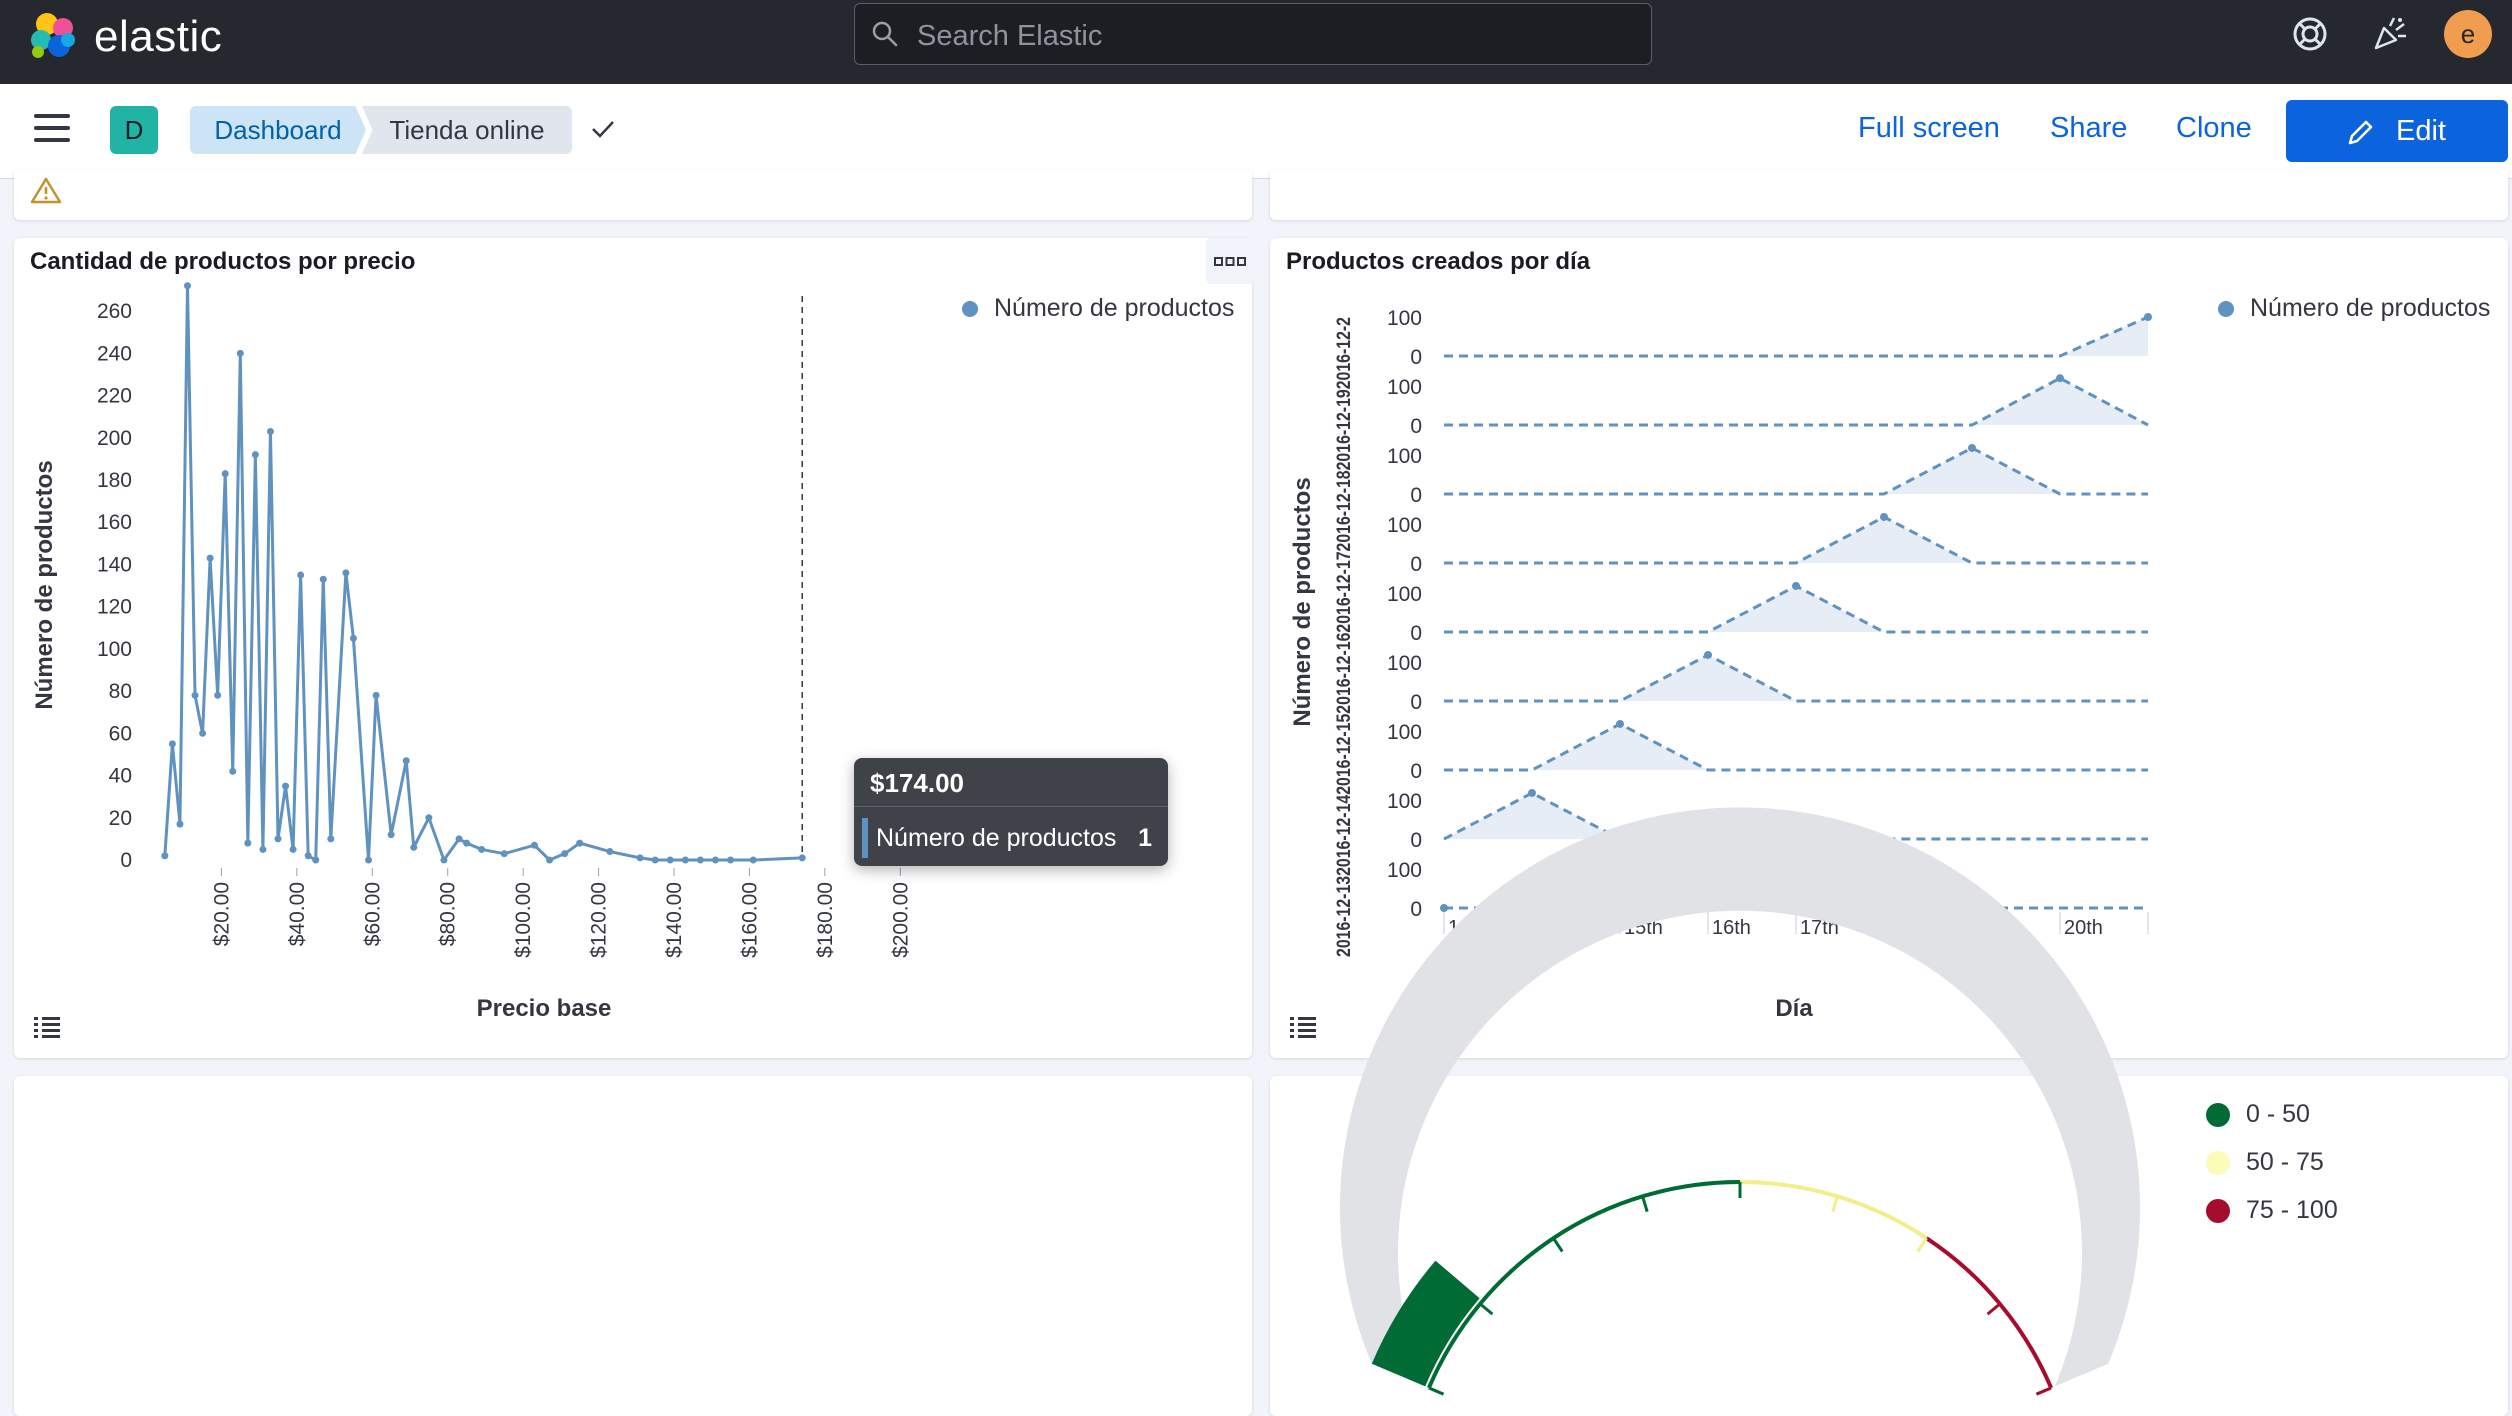  I want to click on gauge-range-band, so click(1584, 1284).